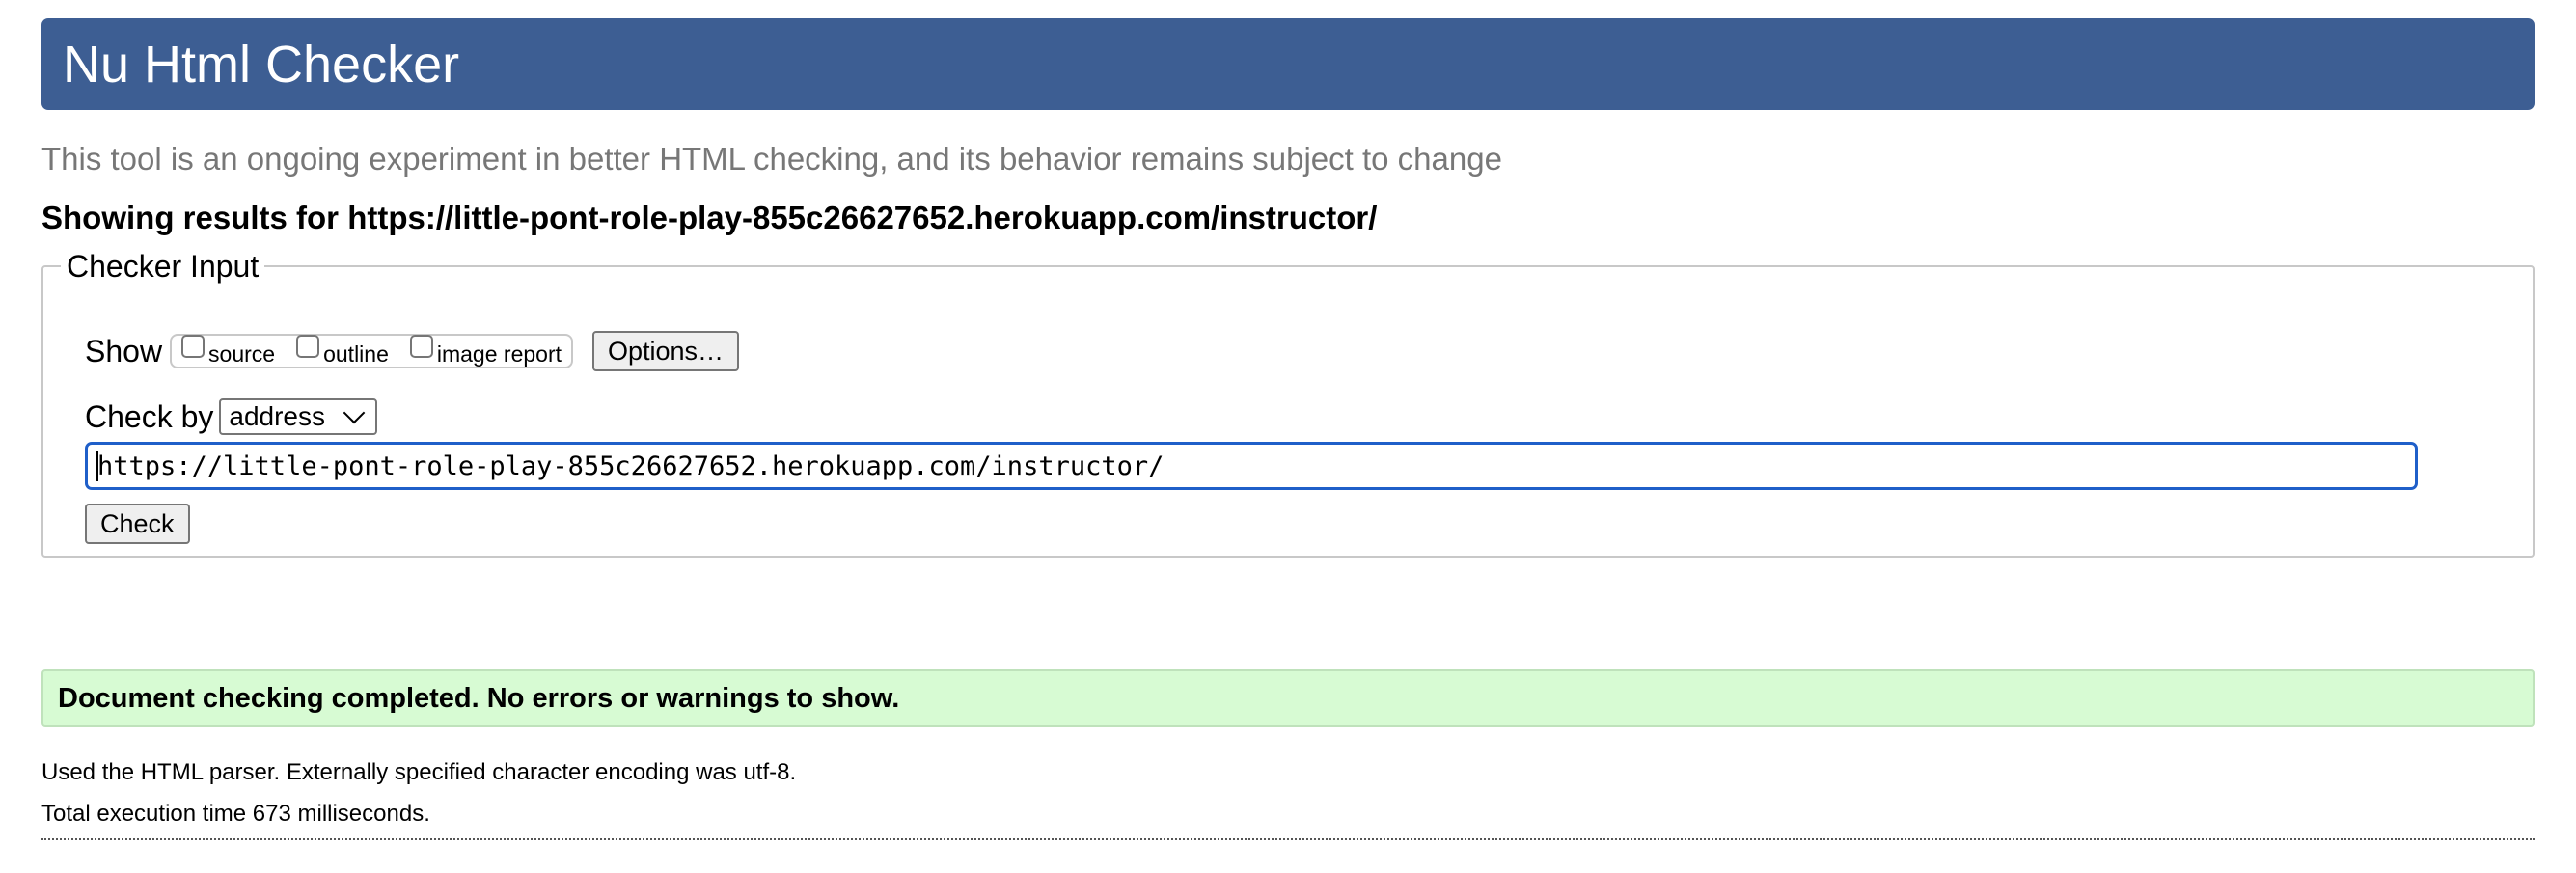 The image size is (2576, 873). What do you see at coordinates (354, 413) in the screenshot?
I see `chevron-down-icon` at bounding box center [354, 413].